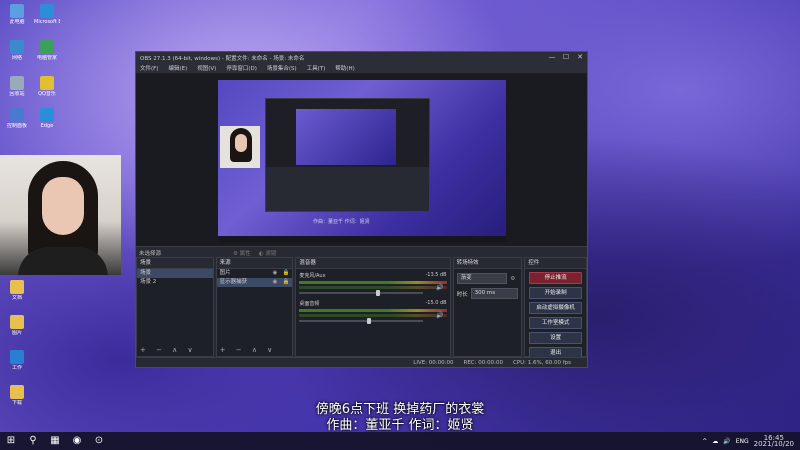  Describe the element at coordinates (11, 441) in the screenshot. I see `start-button: ⊞` at that location.